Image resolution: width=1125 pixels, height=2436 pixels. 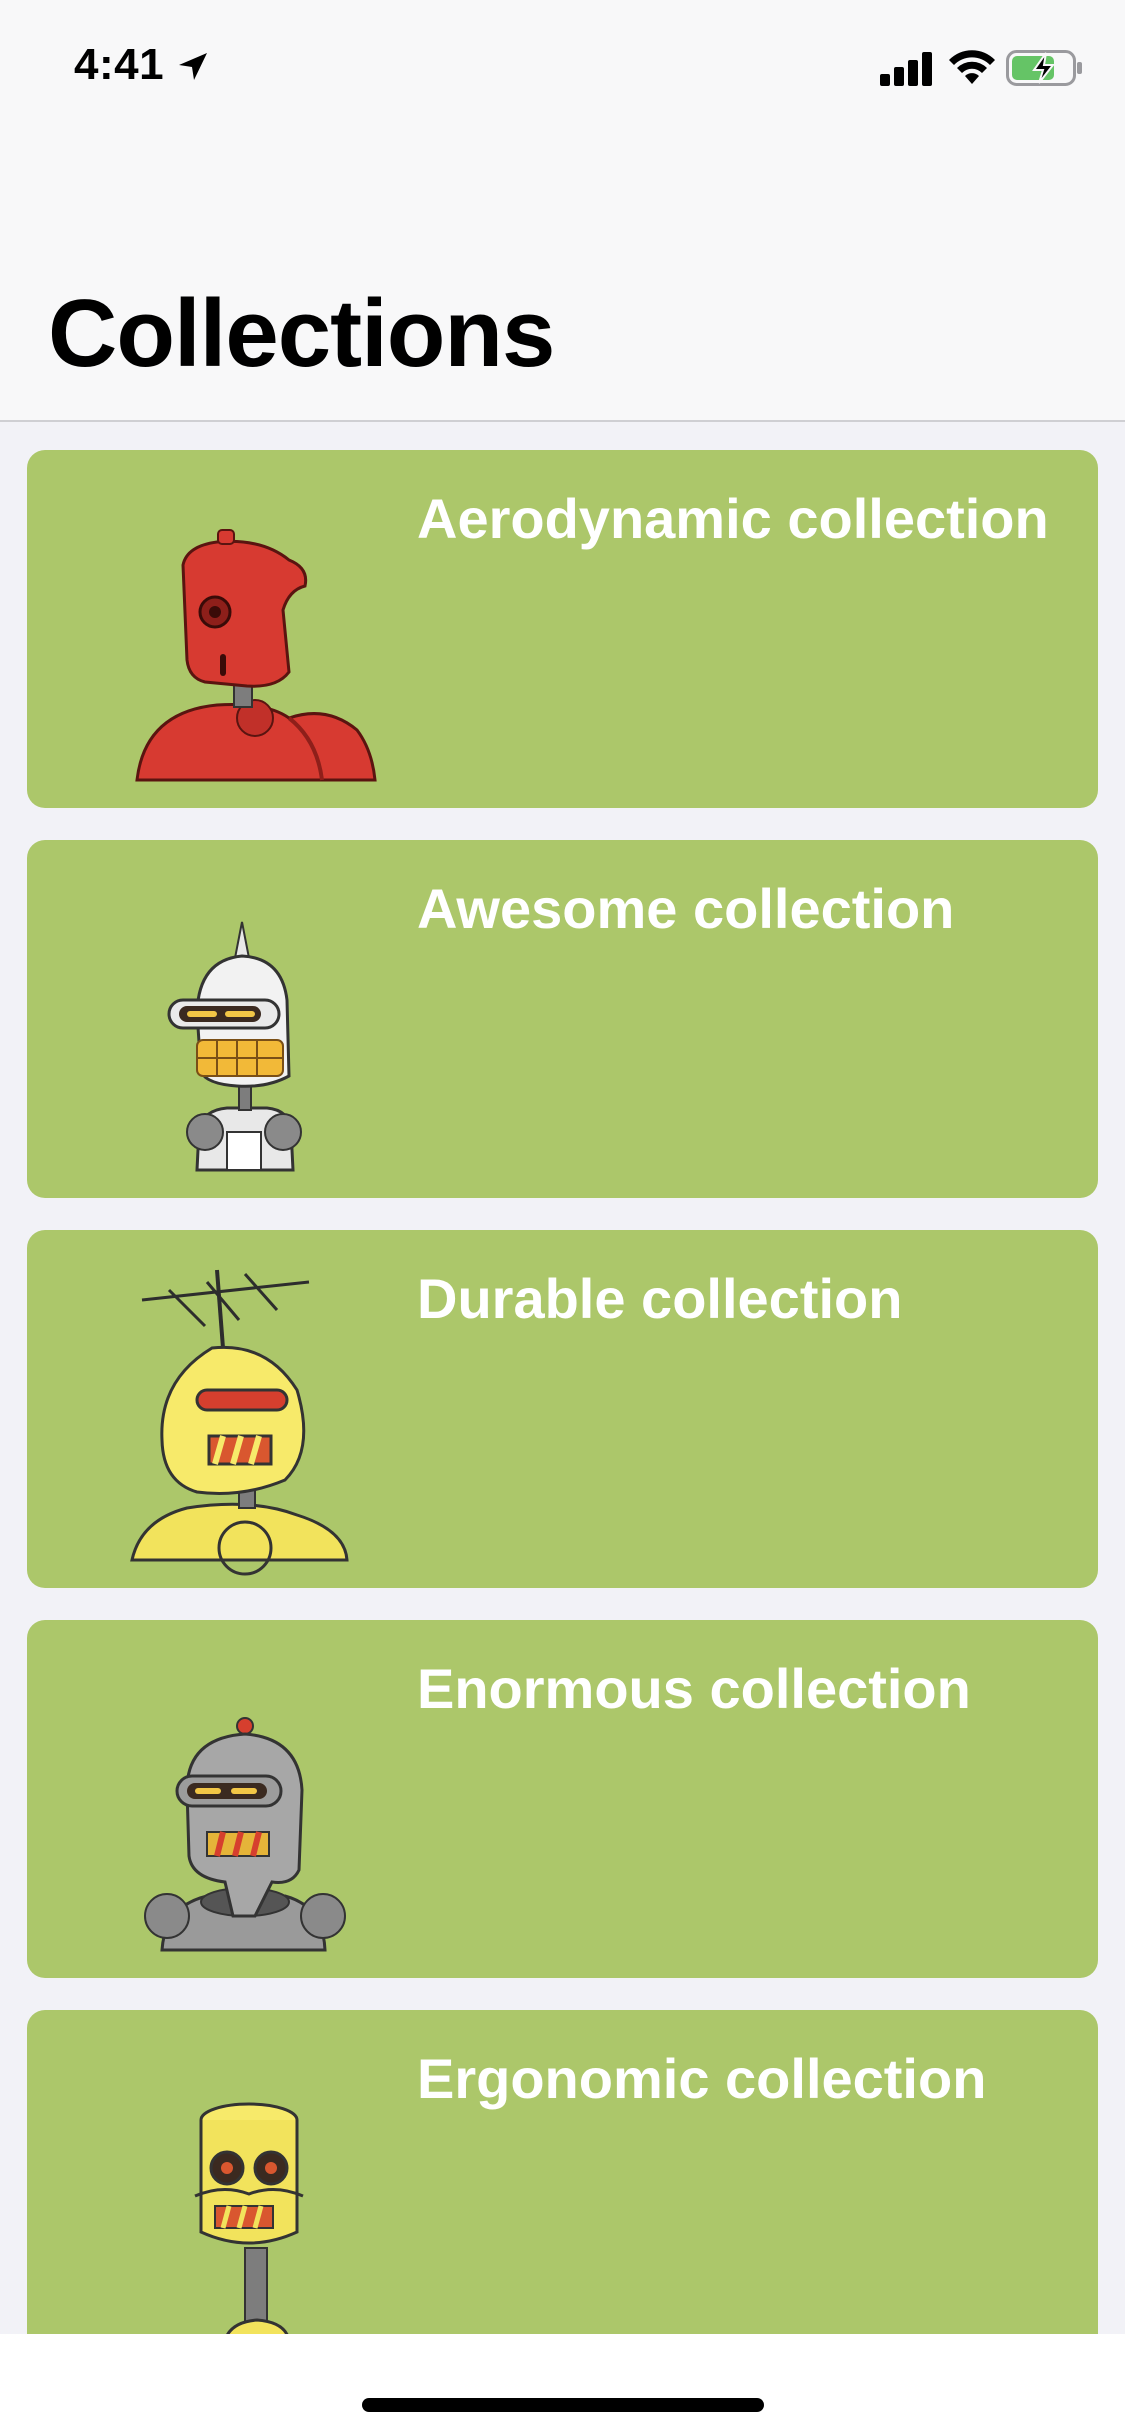 What do you see at coordinates (256, 655) in the screenshot?
I see `red-robot-image` at bounding box center [256, 655].